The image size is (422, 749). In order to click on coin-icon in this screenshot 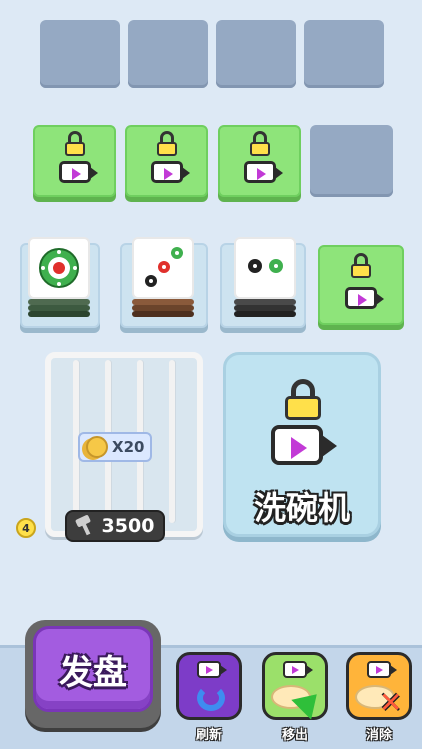, I will do `click(97, 447)`.